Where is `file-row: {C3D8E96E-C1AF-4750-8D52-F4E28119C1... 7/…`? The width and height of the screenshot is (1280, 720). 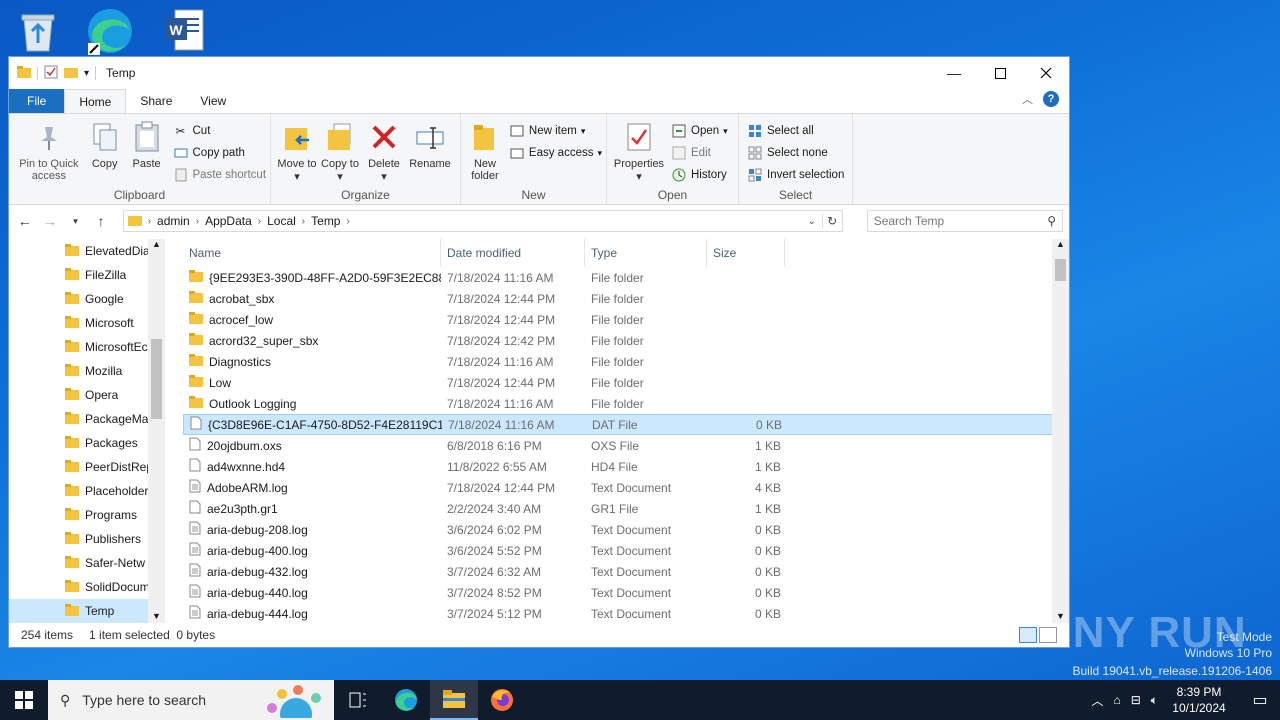 file-row: {C3D8E96E-C1AF-4750-8D52-F4E28119C1... 7/… is located at coordinates (626, 424).